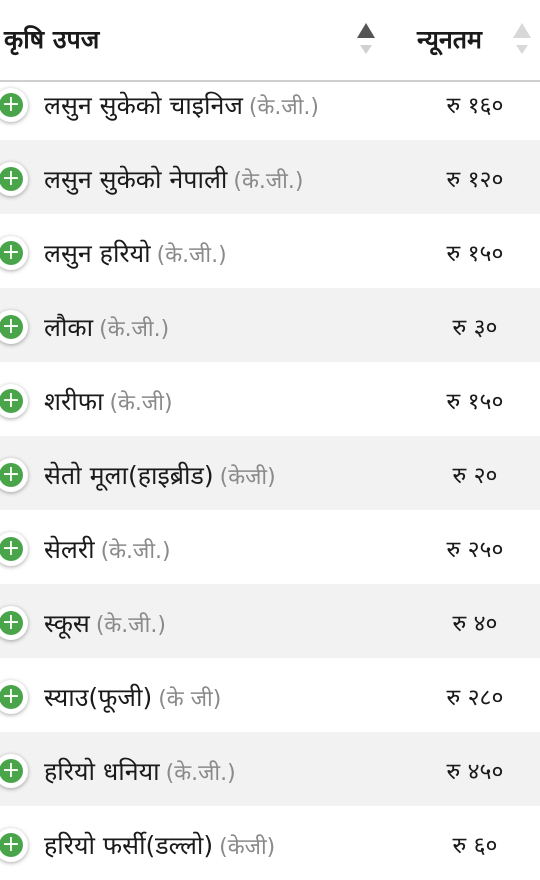  I want to click on table-row: + हरियो फर्सी(डल्लो) (केजी) रु ६०, so click(270, 843).